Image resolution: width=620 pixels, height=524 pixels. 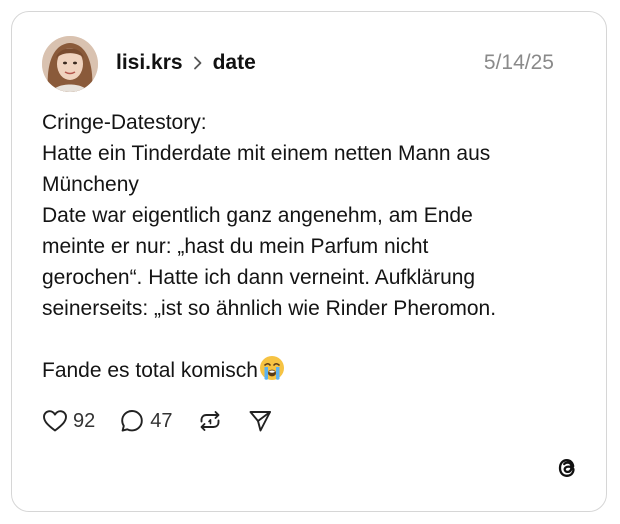 I want to click on topic-tag: date, so click(x=234, y=63).